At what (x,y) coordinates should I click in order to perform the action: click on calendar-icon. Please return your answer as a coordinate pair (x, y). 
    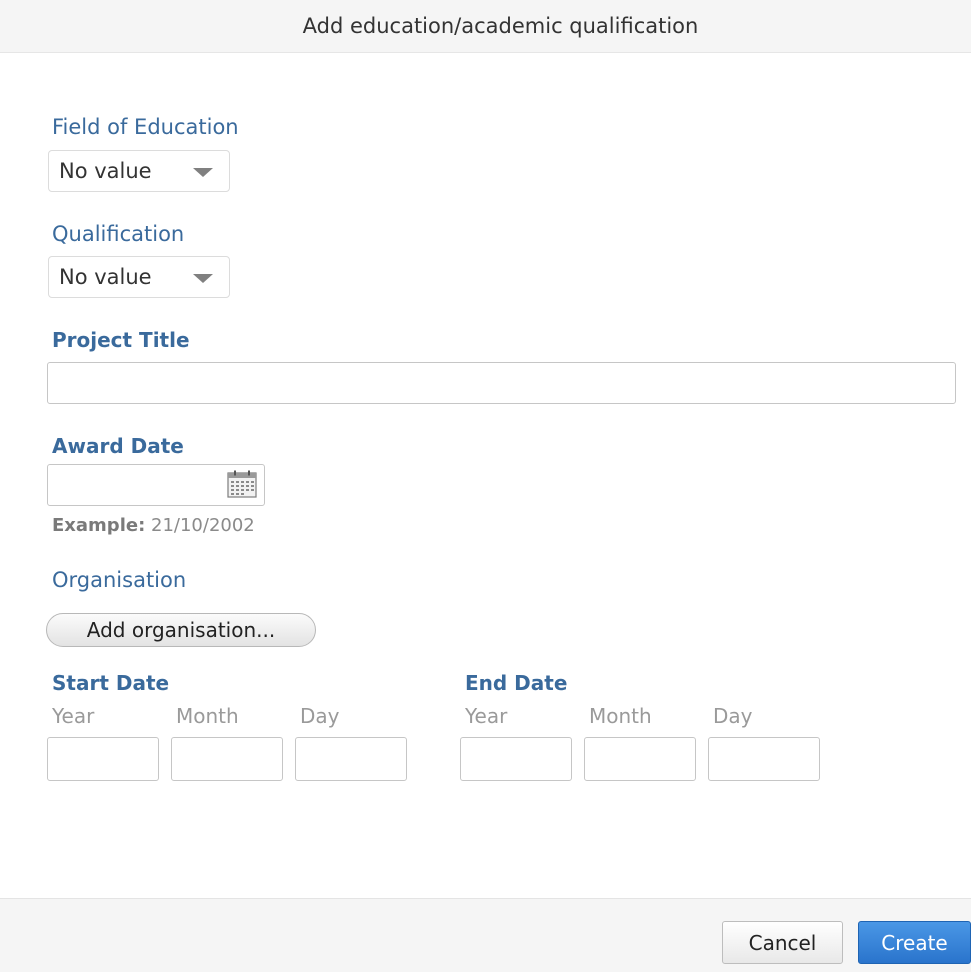
    Looking at the image, I should click on (242, 484).